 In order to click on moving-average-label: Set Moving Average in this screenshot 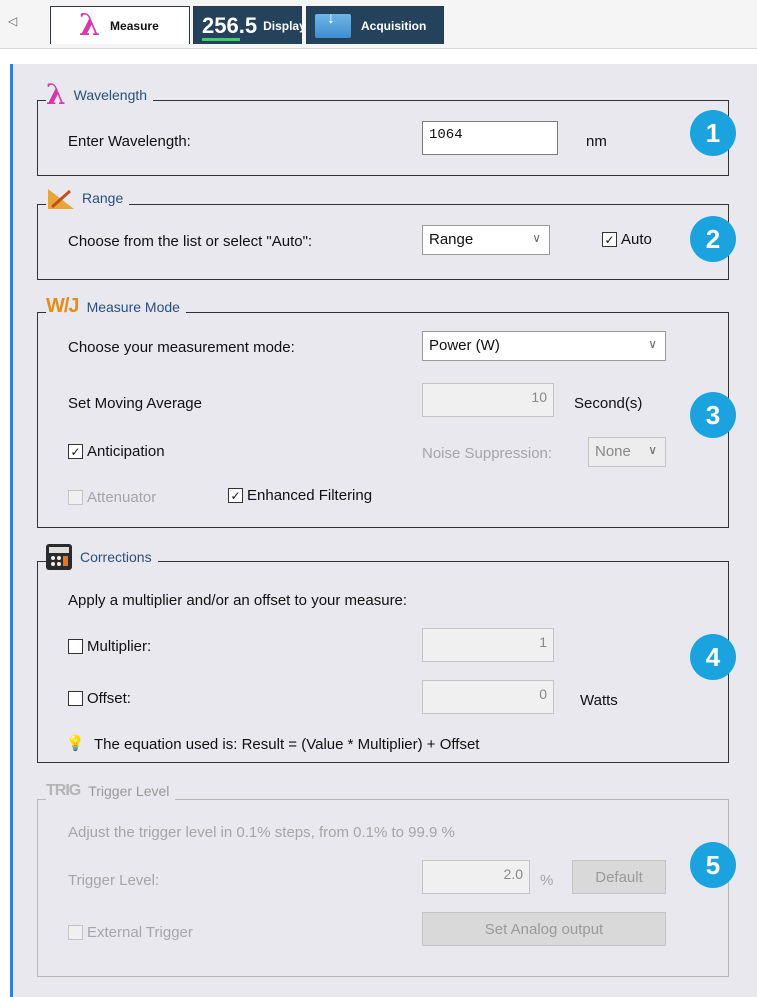, I will do `click(135, 403)`.